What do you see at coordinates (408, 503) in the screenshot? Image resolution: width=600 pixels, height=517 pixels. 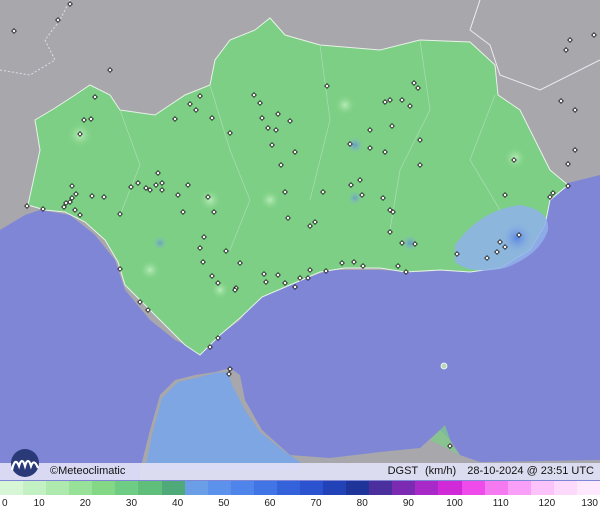 I see `color-scale-tick-label: 90` at bounding box center [408, 503].